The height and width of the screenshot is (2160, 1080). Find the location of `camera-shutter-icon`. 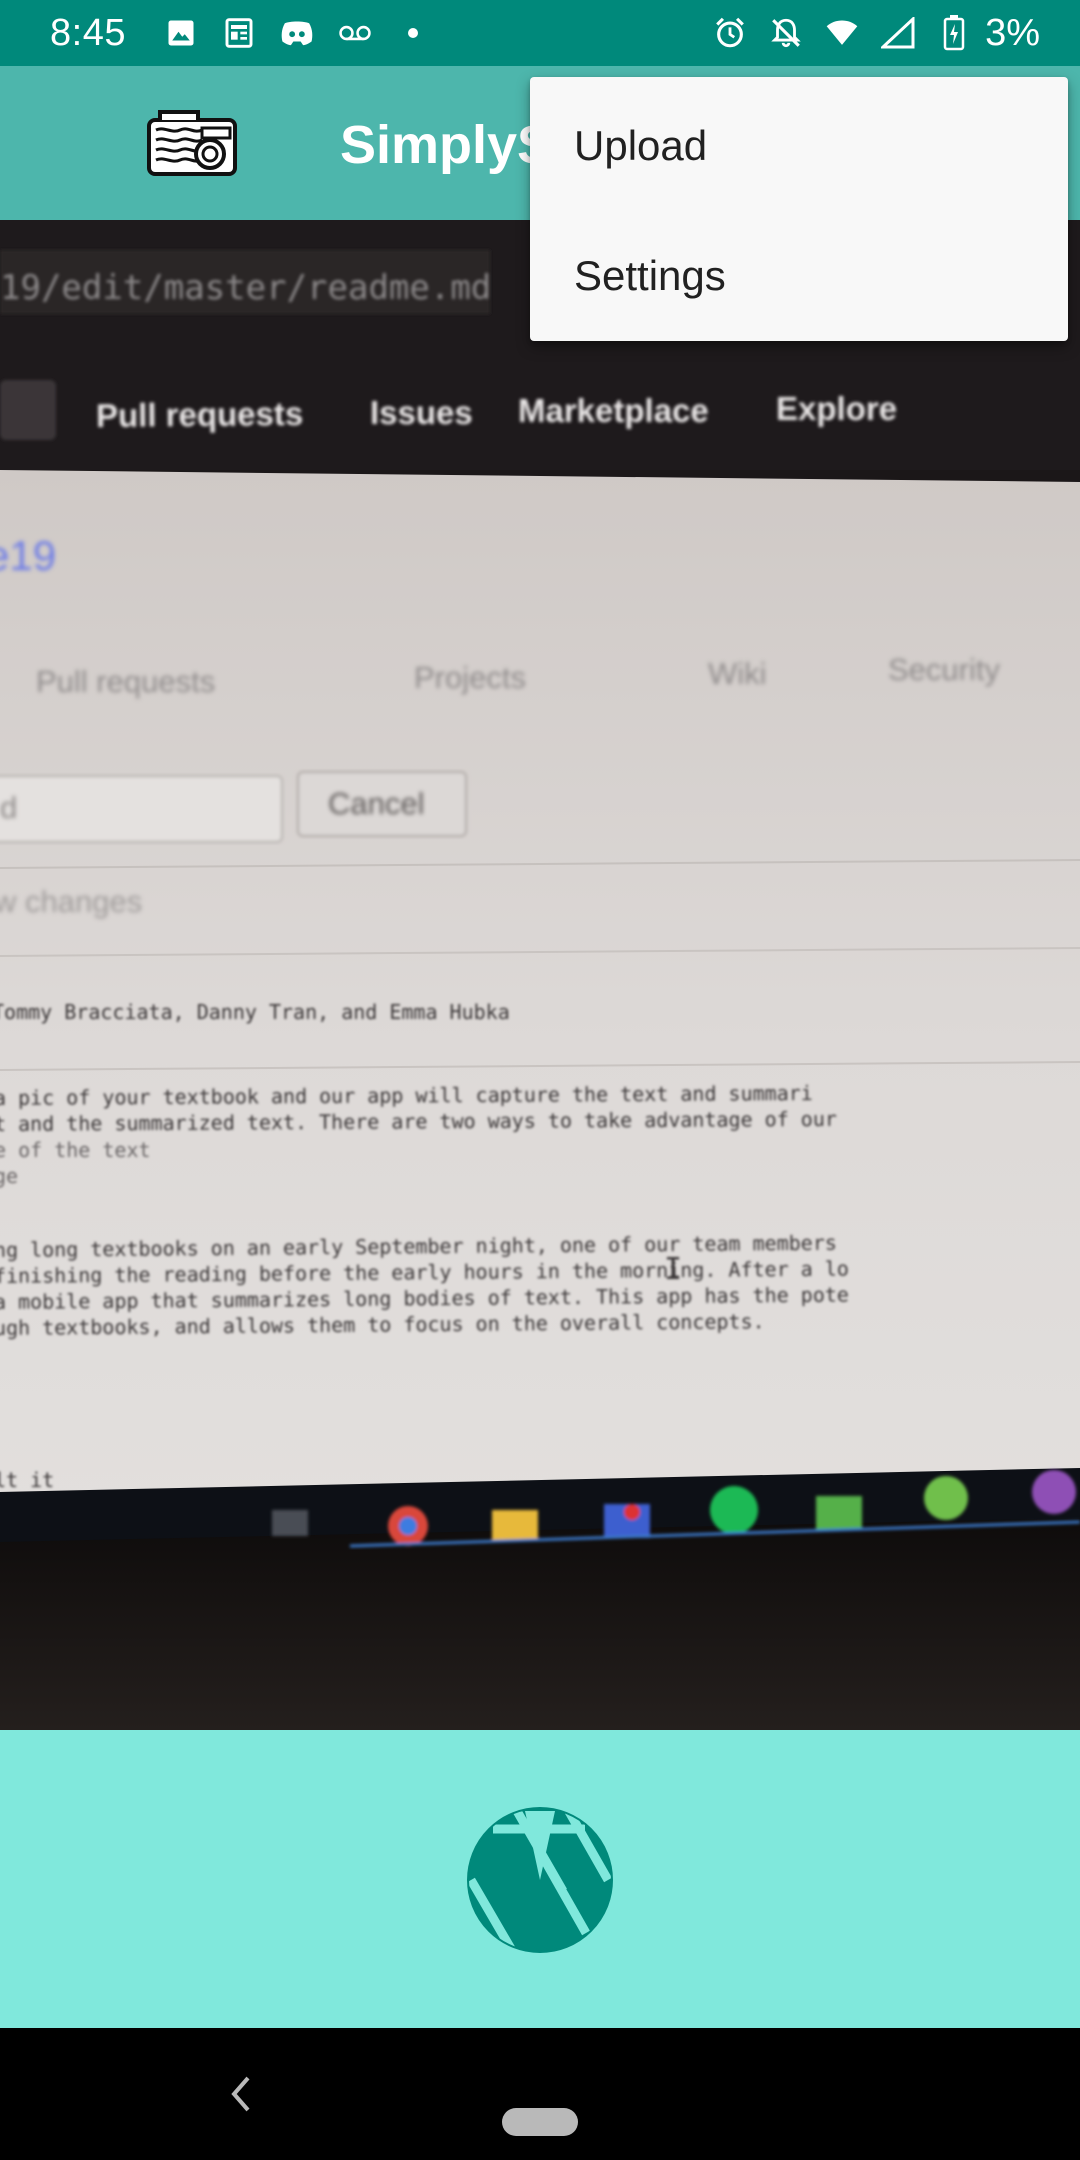

camera-shutter-icon is located at coordinates (540, 1880).